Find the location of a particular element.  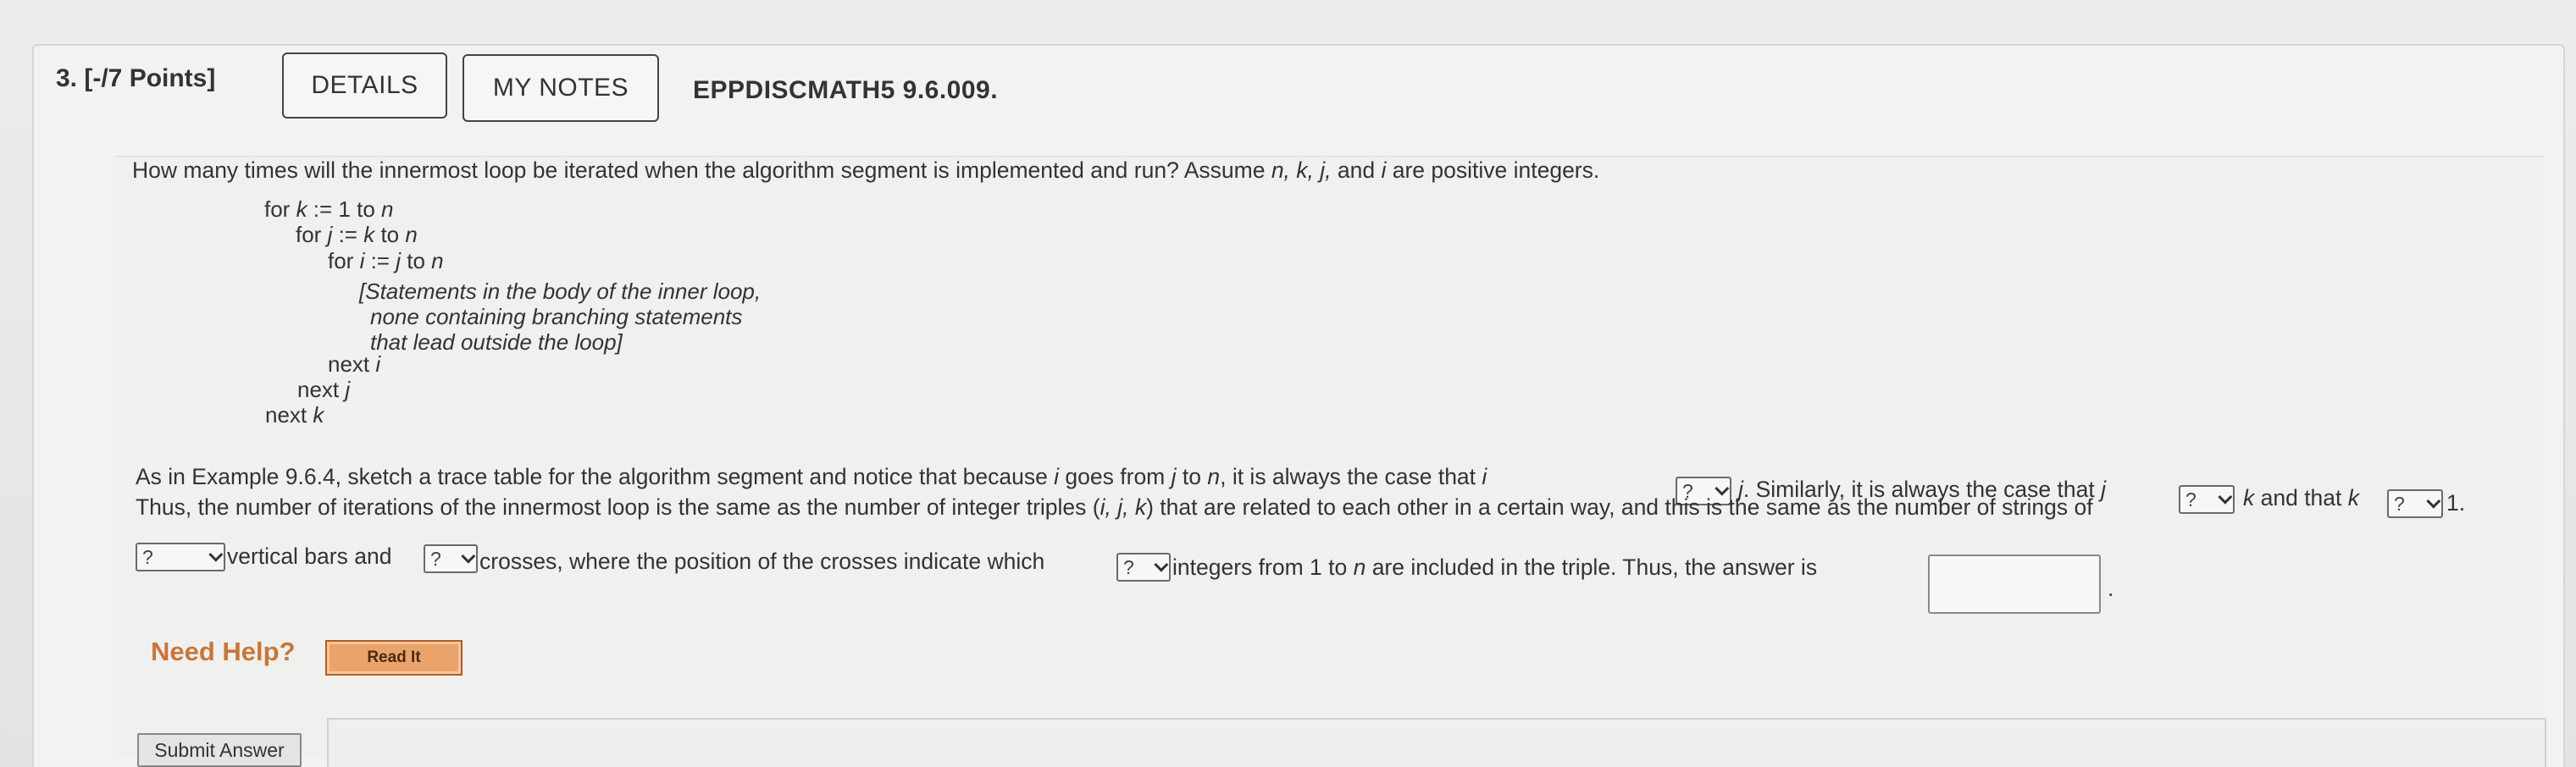

answer-area-bottom is located at coordinates (1436, 742).